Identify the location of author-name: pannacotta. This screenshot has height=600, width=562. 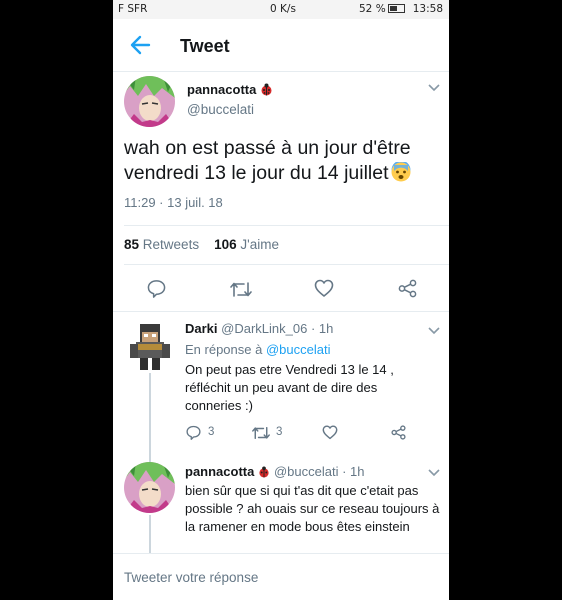
(230, 89).